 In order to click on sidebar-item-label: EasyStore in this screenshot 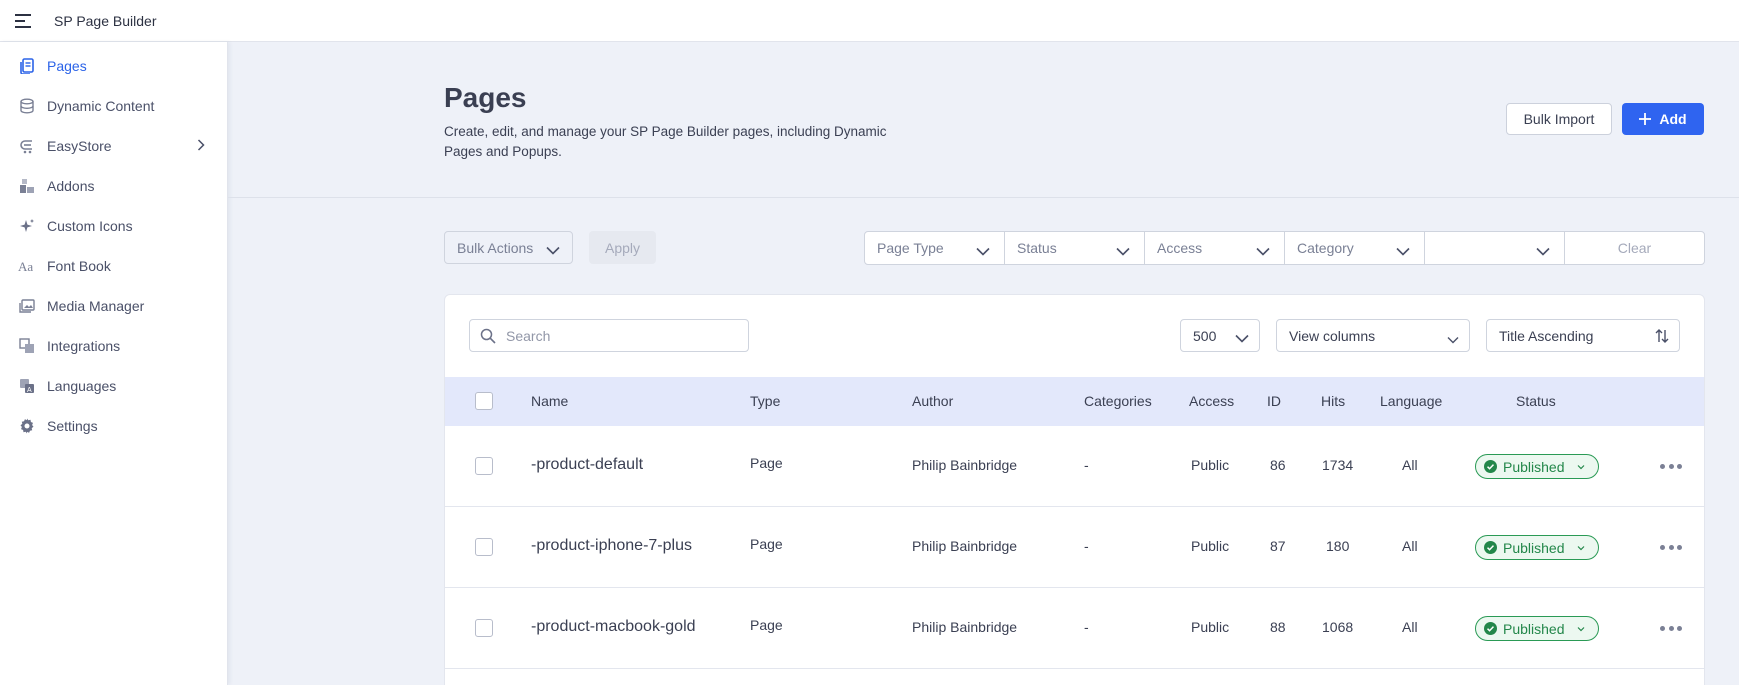, I will do `click(79, 146)`.